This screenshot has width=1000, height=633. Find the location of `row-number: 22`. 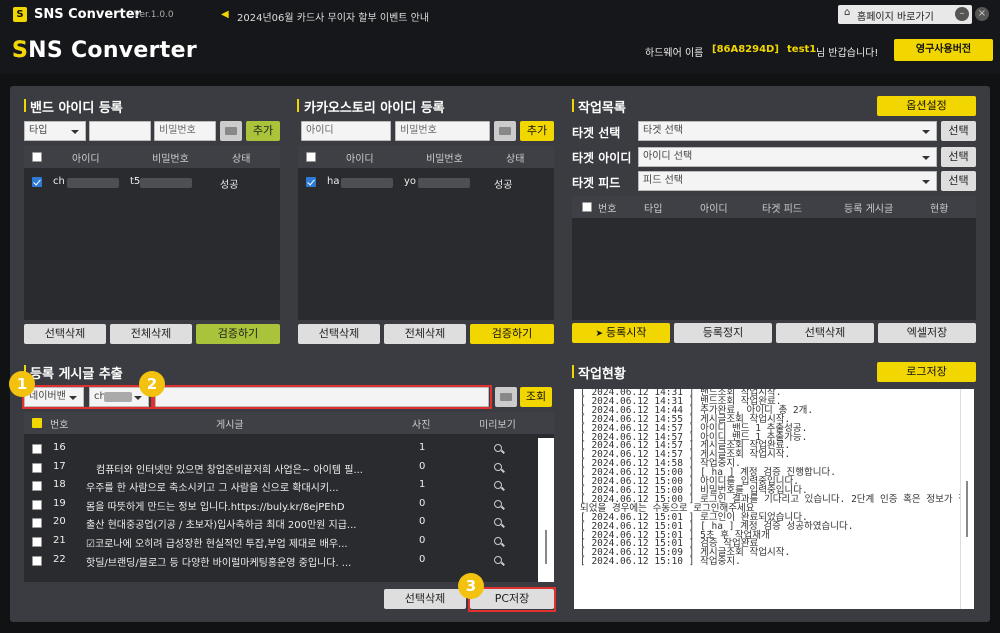

row-number: 22 is located at coordinates (59, 559).